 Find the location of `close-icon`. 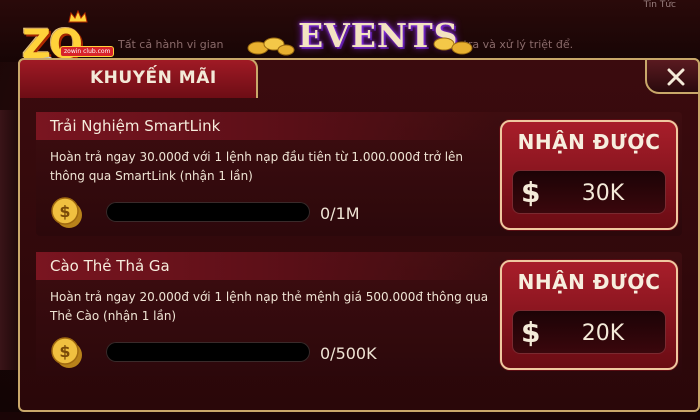

close-icon is located at coordinates (676, 77).